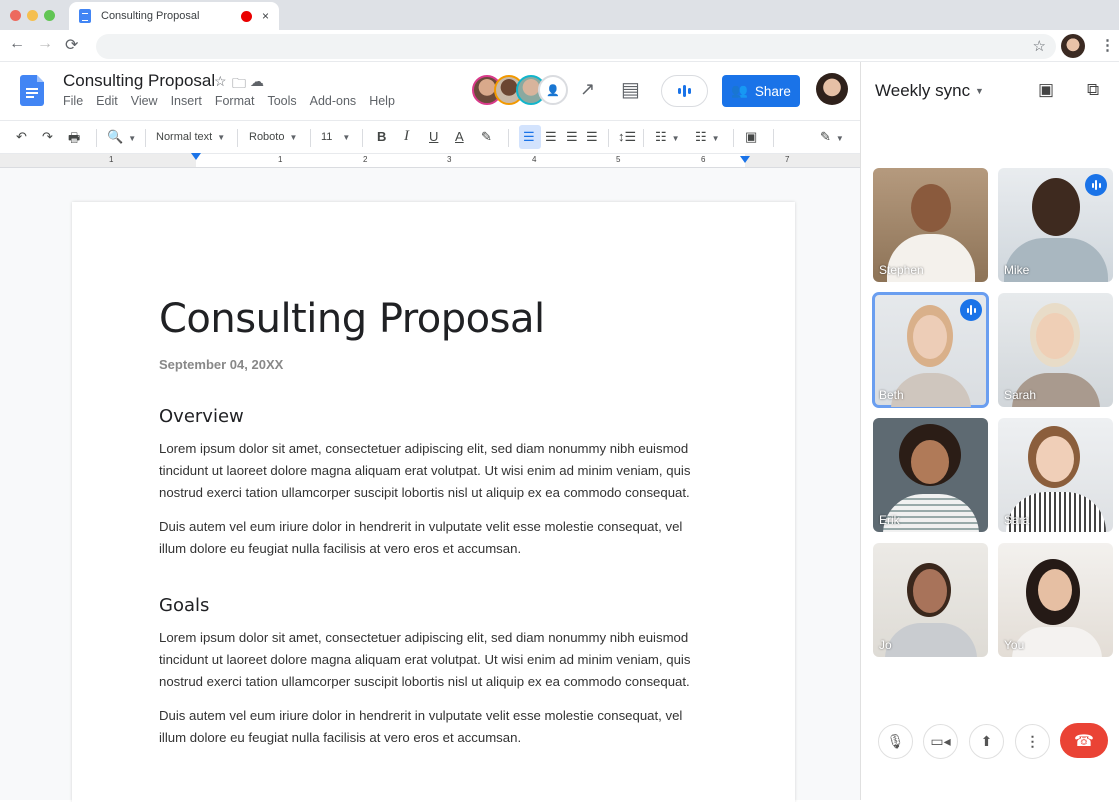  I want to click on font-family-dropdown: Roboto ▼, so click(273, 137).